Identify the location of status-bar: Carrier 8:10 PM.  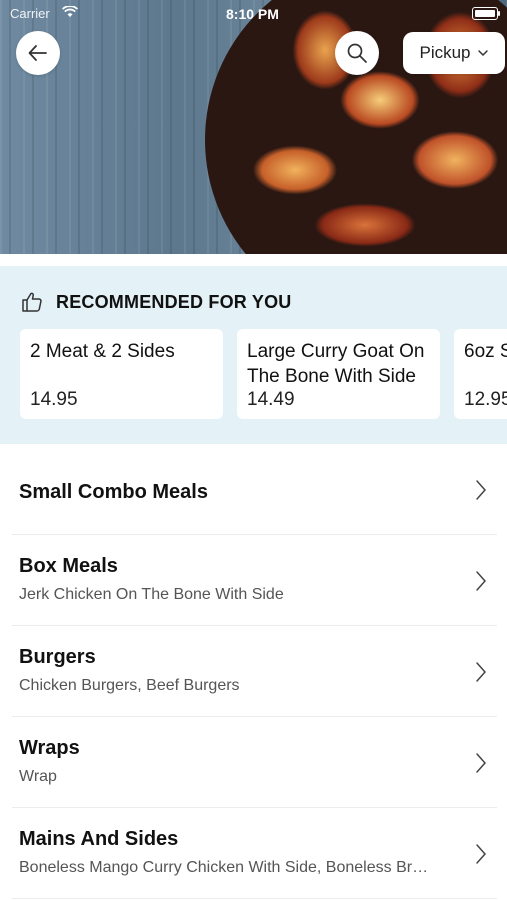
(253, 14).